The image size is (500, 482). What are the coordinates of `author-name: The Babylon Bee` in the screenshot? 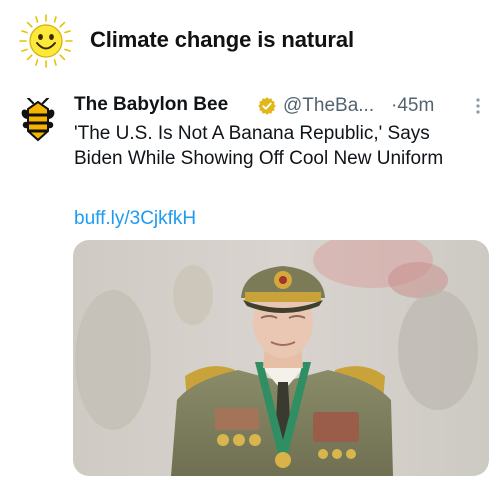 It's located at (151, 105).